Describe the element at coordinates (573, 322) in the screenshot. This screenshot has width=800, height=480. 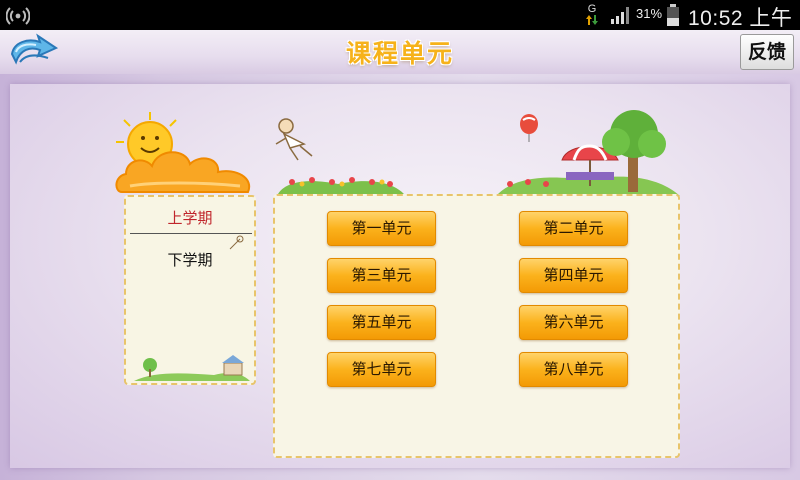
I see `unit-6-button: 第六单元` at that location.